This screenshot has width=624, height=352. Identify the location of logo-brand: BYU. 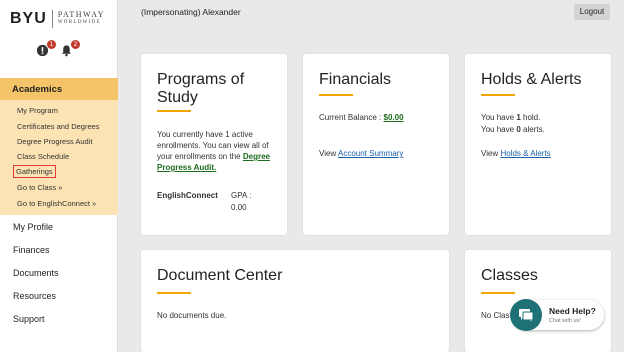
(28, 18).